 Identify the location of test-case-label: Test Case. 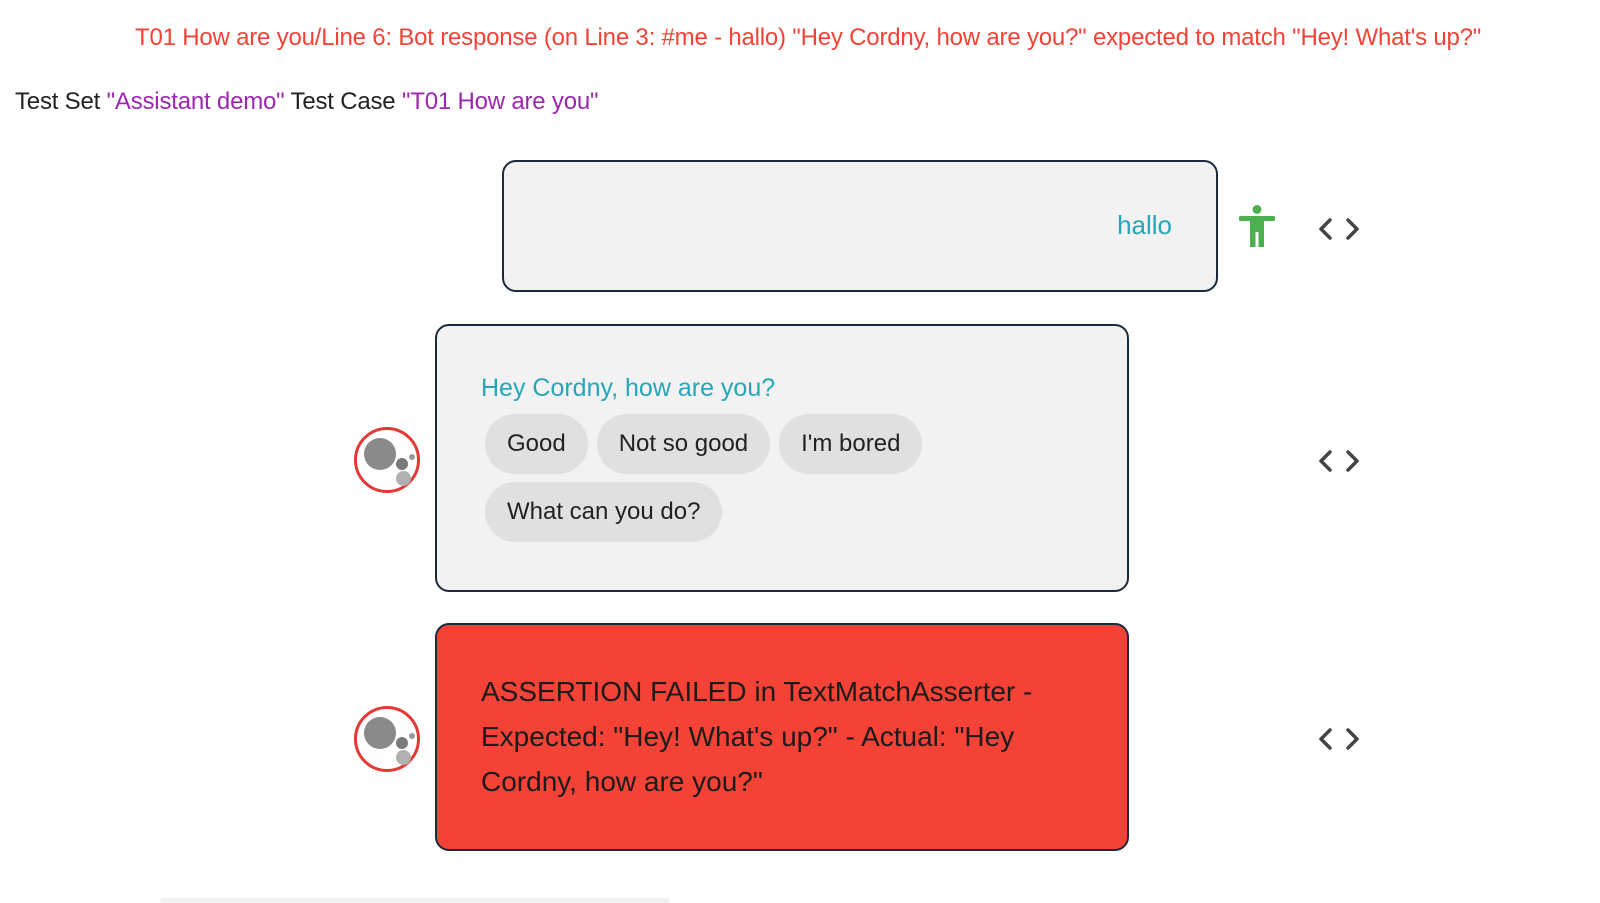
(343, 101).